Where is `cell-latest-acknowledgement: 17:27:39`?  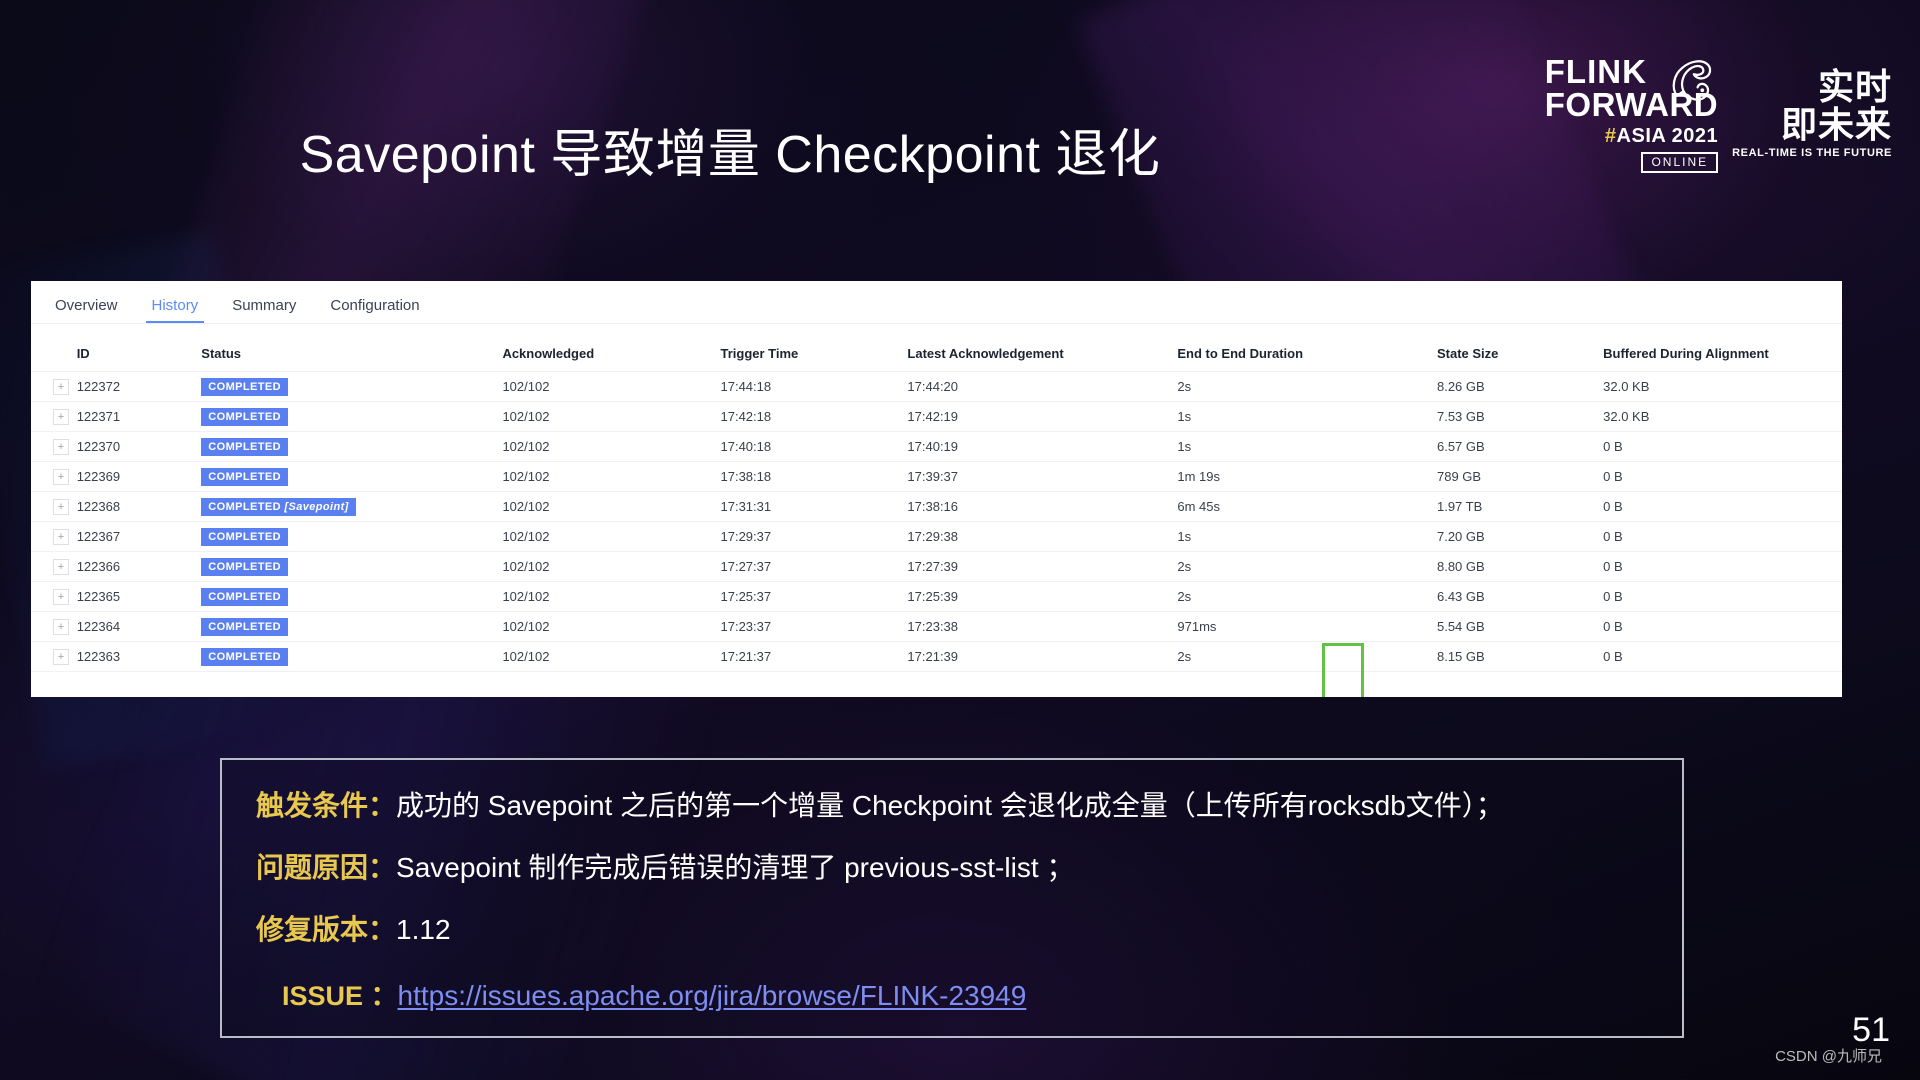
cell-latest-acknowledgement: 17:27:39 is located at coordinates (1042, 566).